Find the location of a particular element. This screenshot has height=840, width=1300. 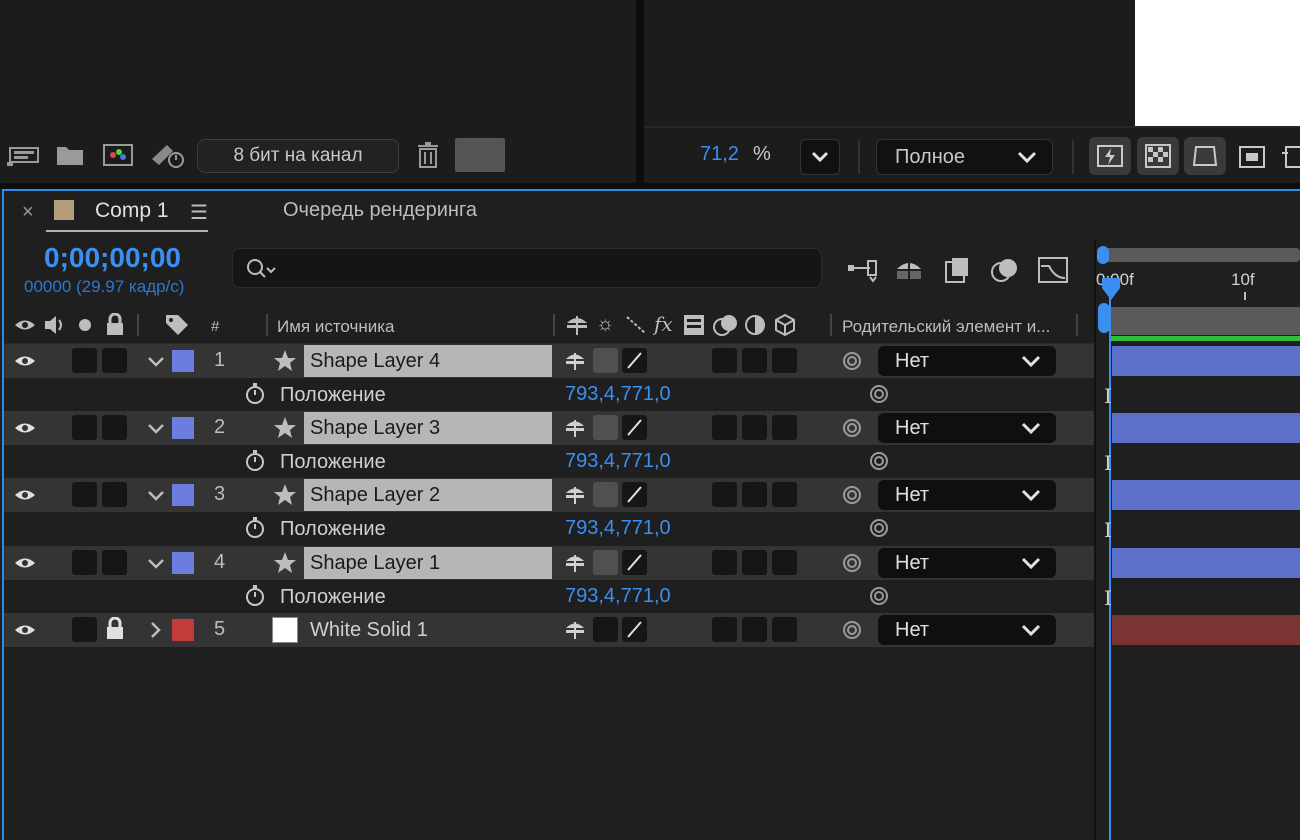

label-icon is located at coordinates (177, 325).